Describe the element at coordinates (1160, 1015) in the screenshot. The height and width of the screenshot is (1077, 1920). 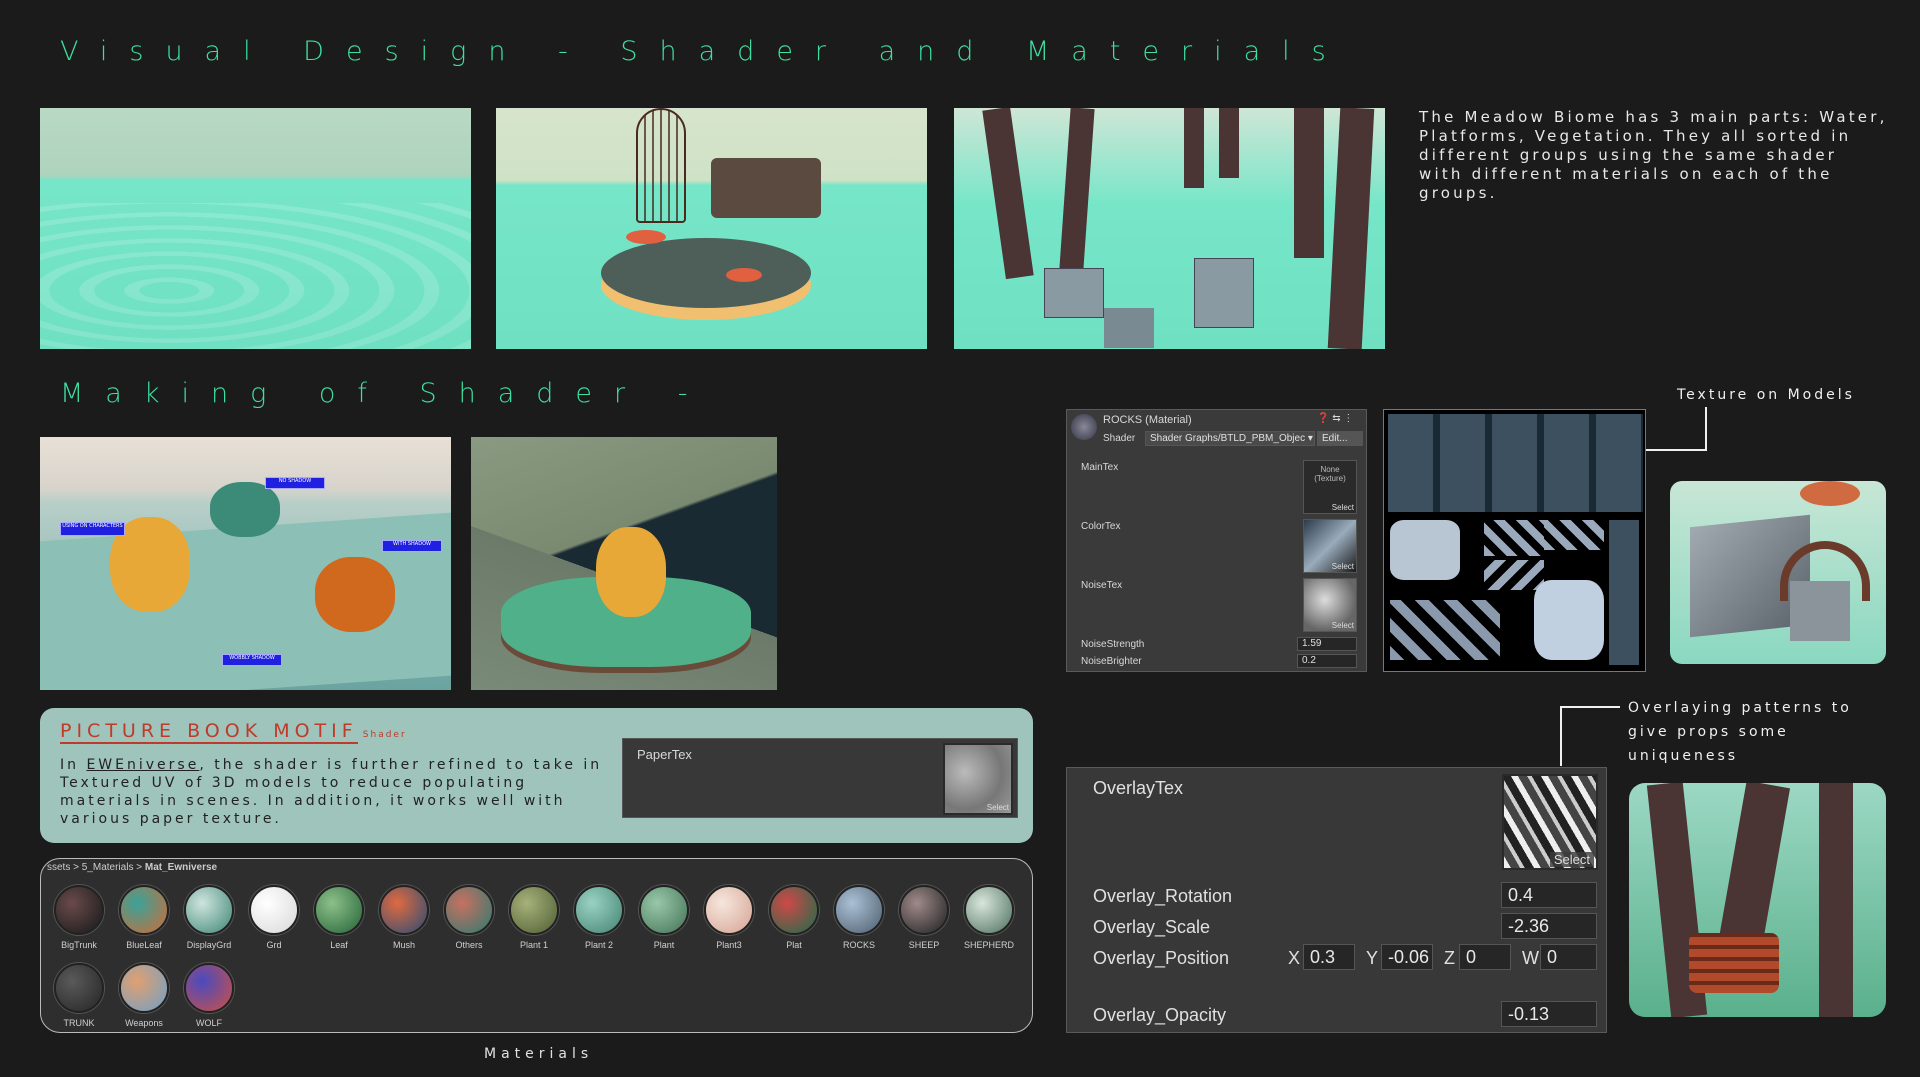
I see `overlay-opacity-label: Overlay_Opacity` at that location.